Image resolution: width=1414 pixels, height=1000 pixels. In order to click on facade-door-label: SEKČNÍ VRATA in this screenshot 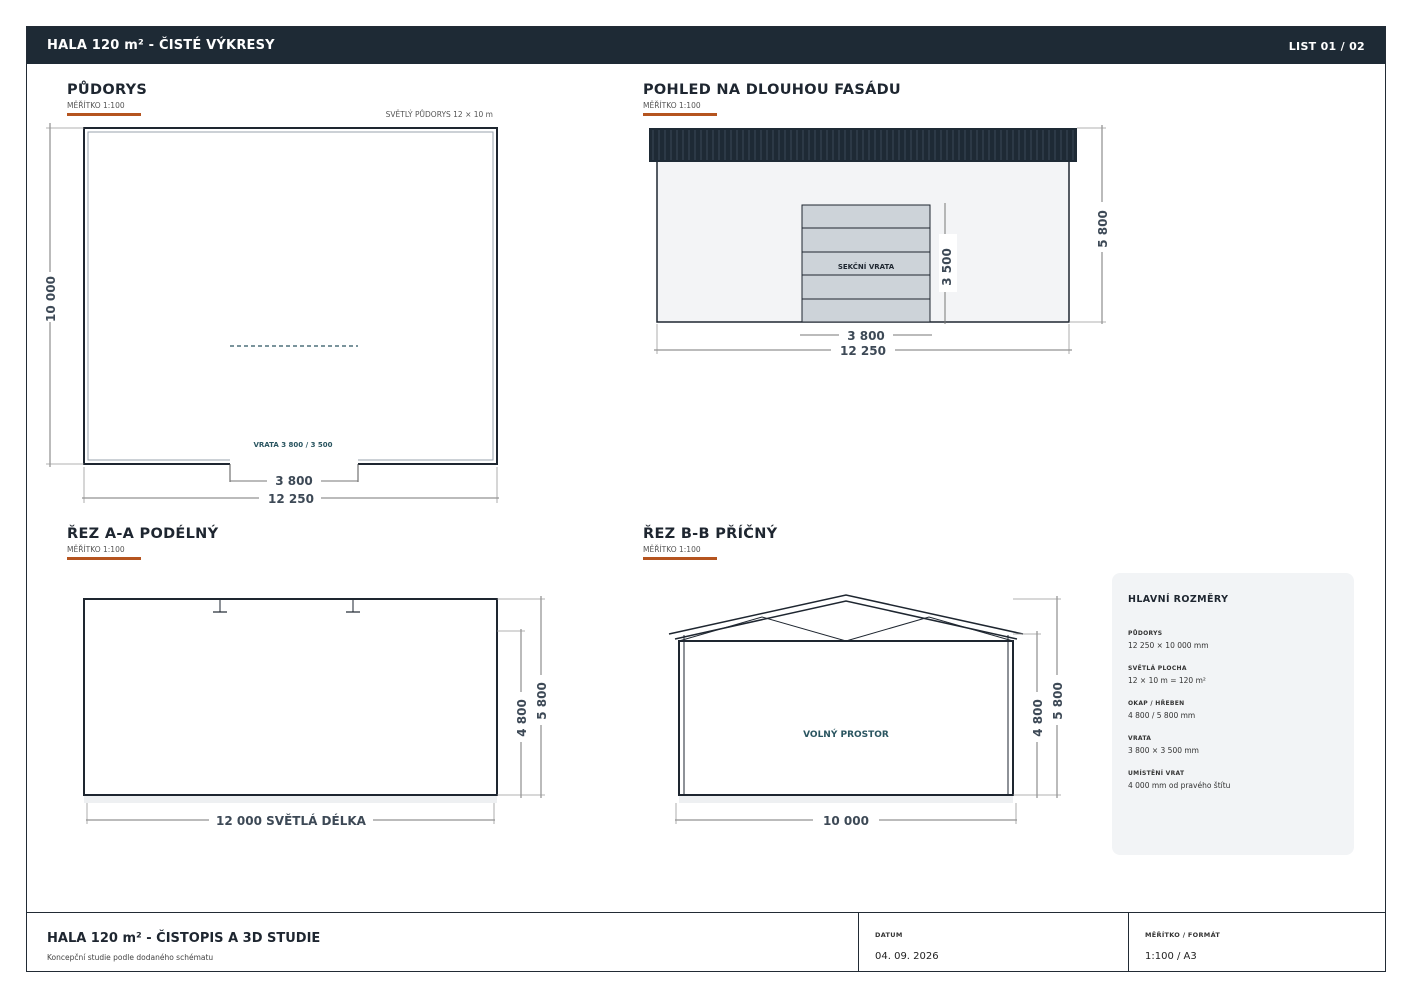, I will do `click(866, 266)`.